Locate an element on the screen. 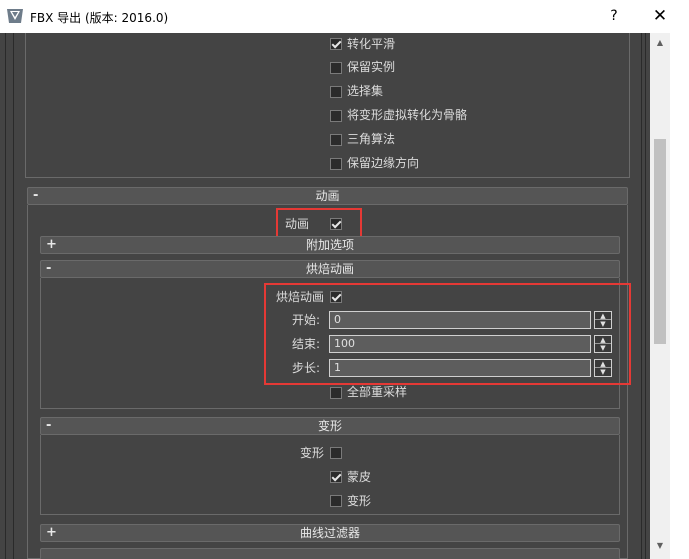 This screenshot has width=689, height=559. rollout-title: 附加选项 is located at coordinates (329, 245).